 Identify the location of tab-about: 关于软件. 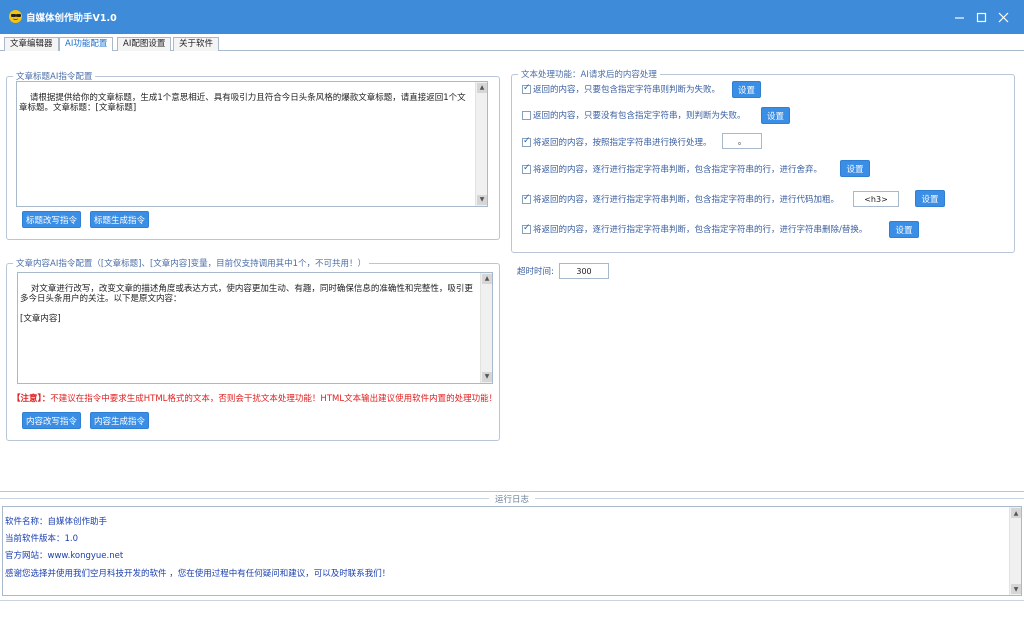
(196, 44).